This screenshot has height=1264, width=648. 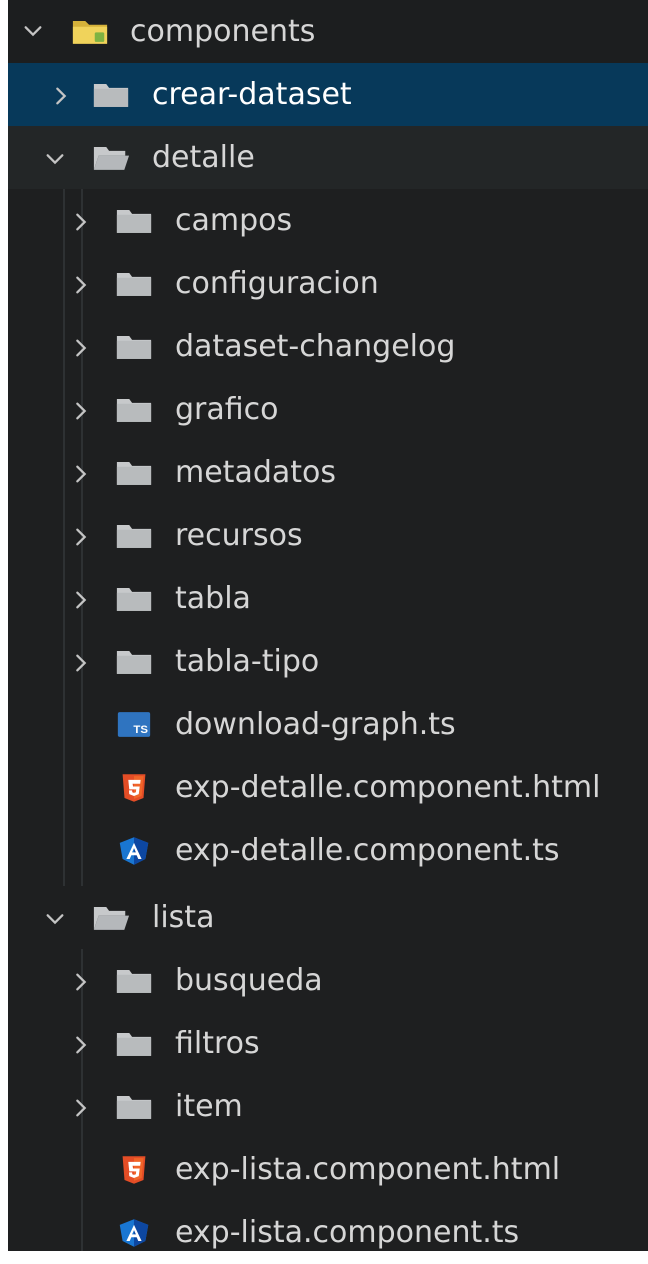 I want to click on window-edge, so click(x=4, y=625).